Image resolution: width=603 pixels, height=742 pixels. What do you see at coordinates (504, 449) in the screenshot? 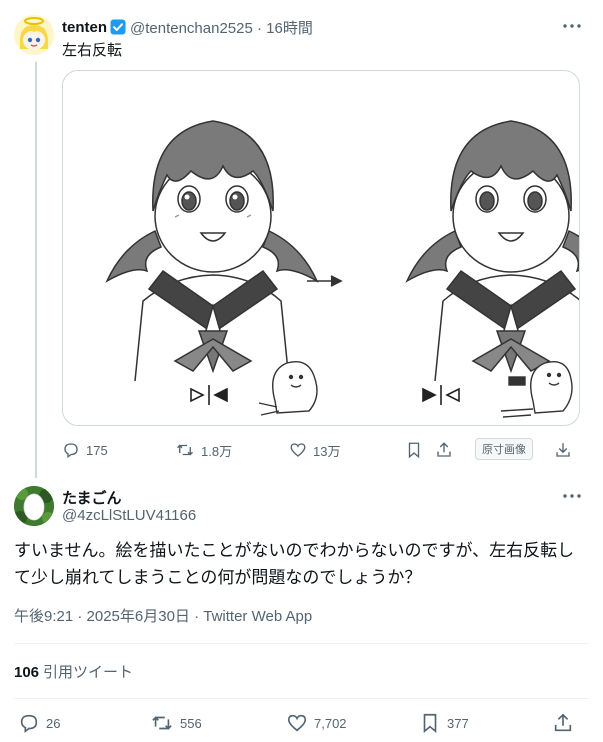
I see `original-image-button: 原寸画像` at bounding box center [504, 449].